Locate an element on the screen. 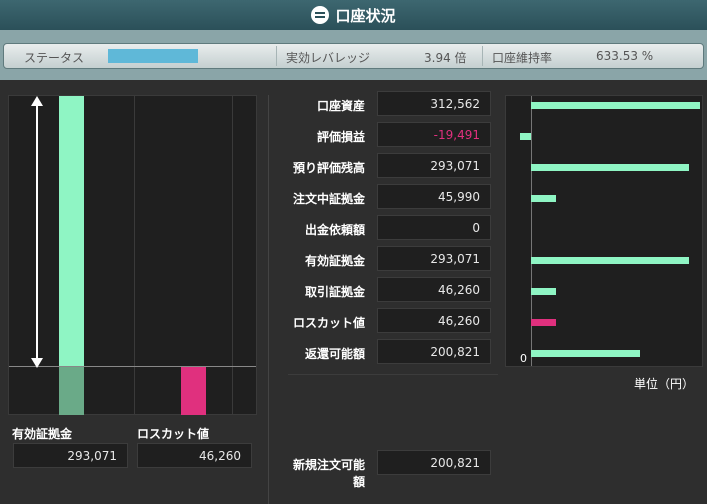 This screenshot has height=504, width=707. arrow-down-icon is located at coordinates (37, 363).